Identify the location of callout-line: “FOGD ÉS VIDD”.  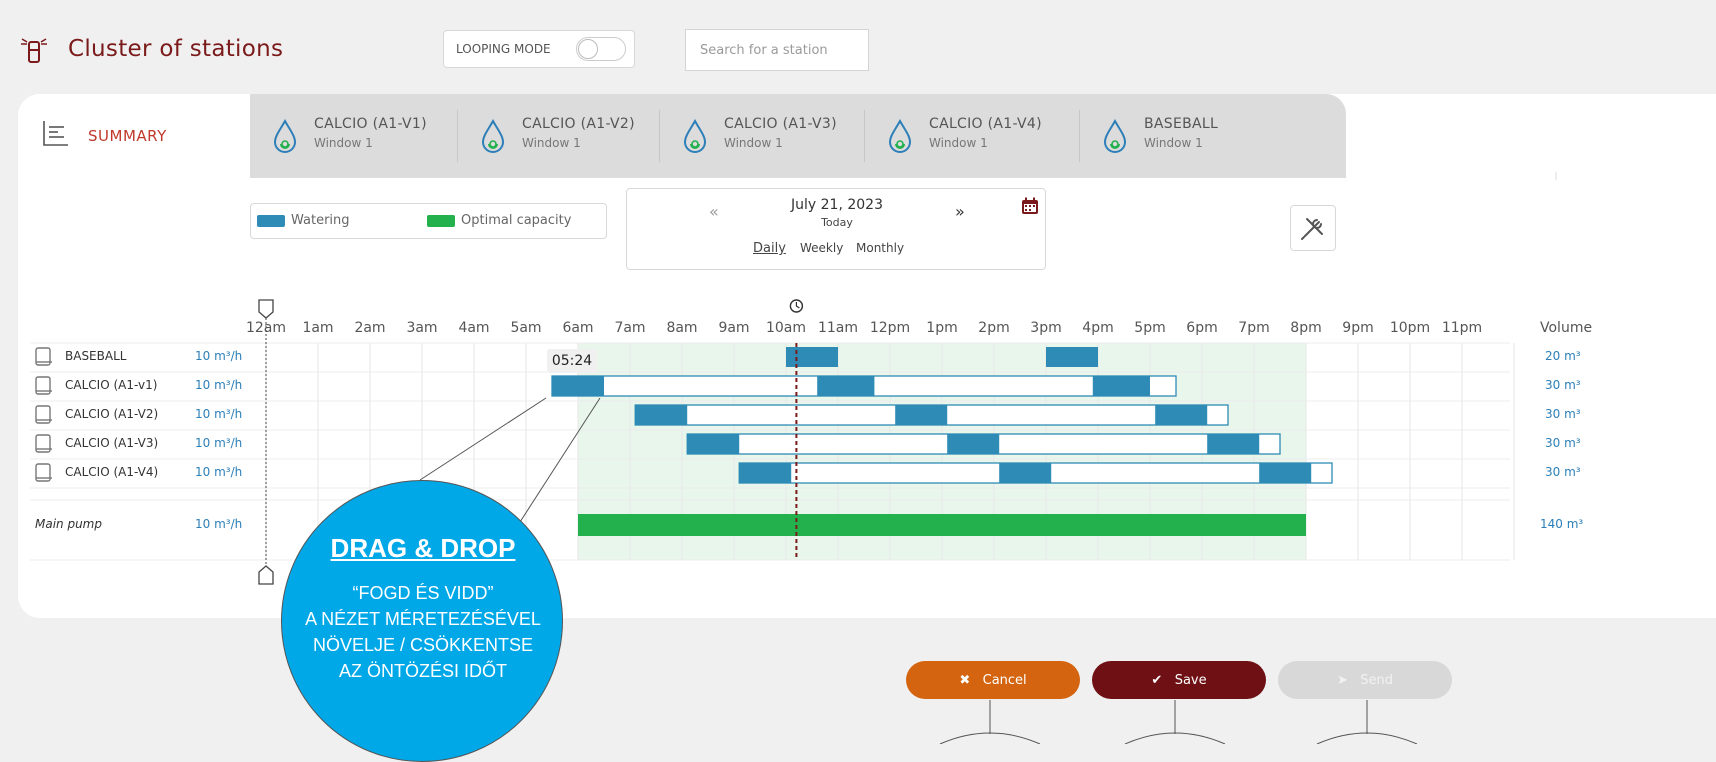
(423, 593).